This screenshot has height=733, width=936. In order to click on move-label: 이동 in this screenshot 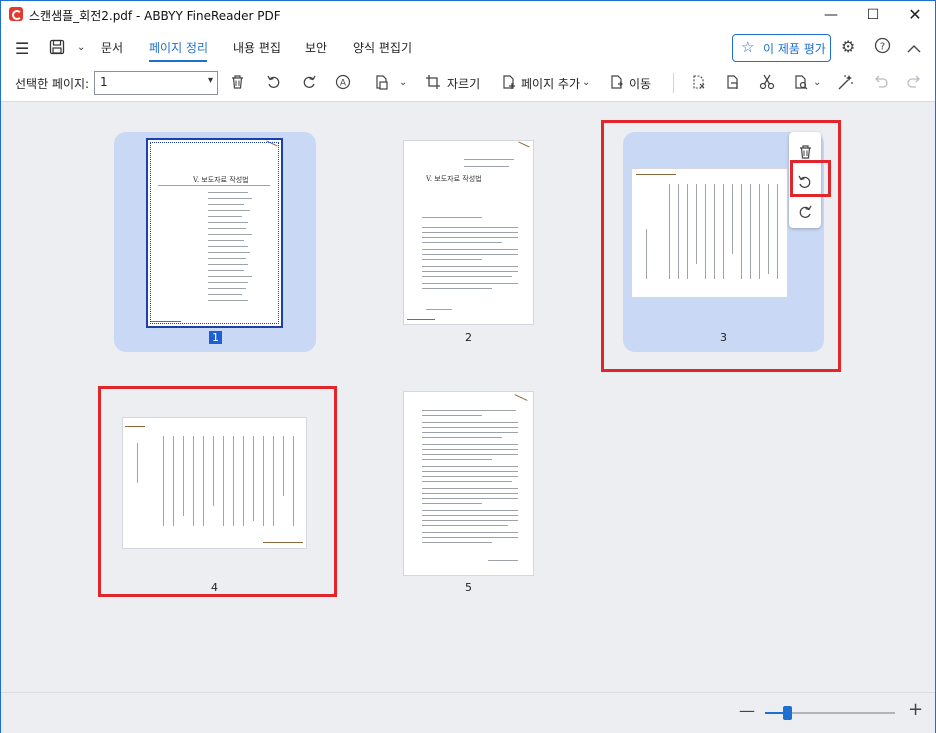, I will do `click(640, 83)`.